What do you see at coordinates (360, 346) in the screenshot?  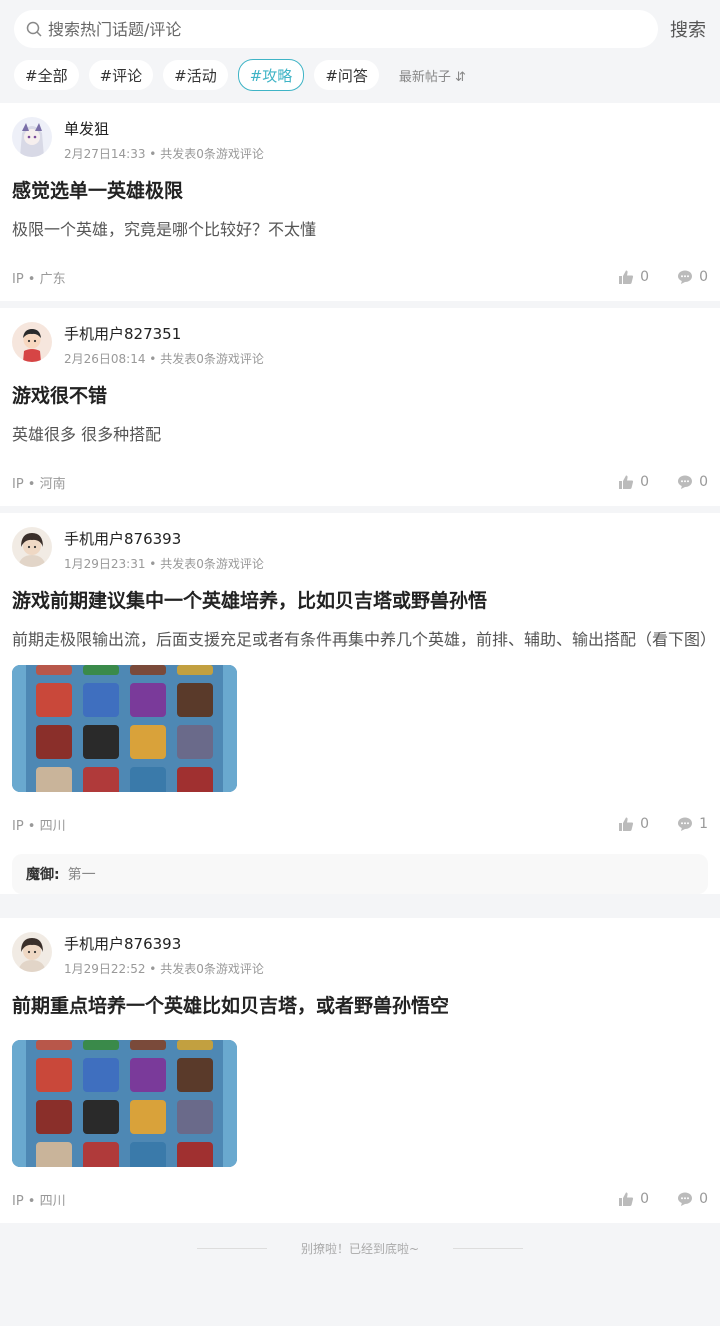 I see `post-author: 手机用户827351 2月26日08:14 • 共发表0条游戏评论` at bounding box center [360, 346].